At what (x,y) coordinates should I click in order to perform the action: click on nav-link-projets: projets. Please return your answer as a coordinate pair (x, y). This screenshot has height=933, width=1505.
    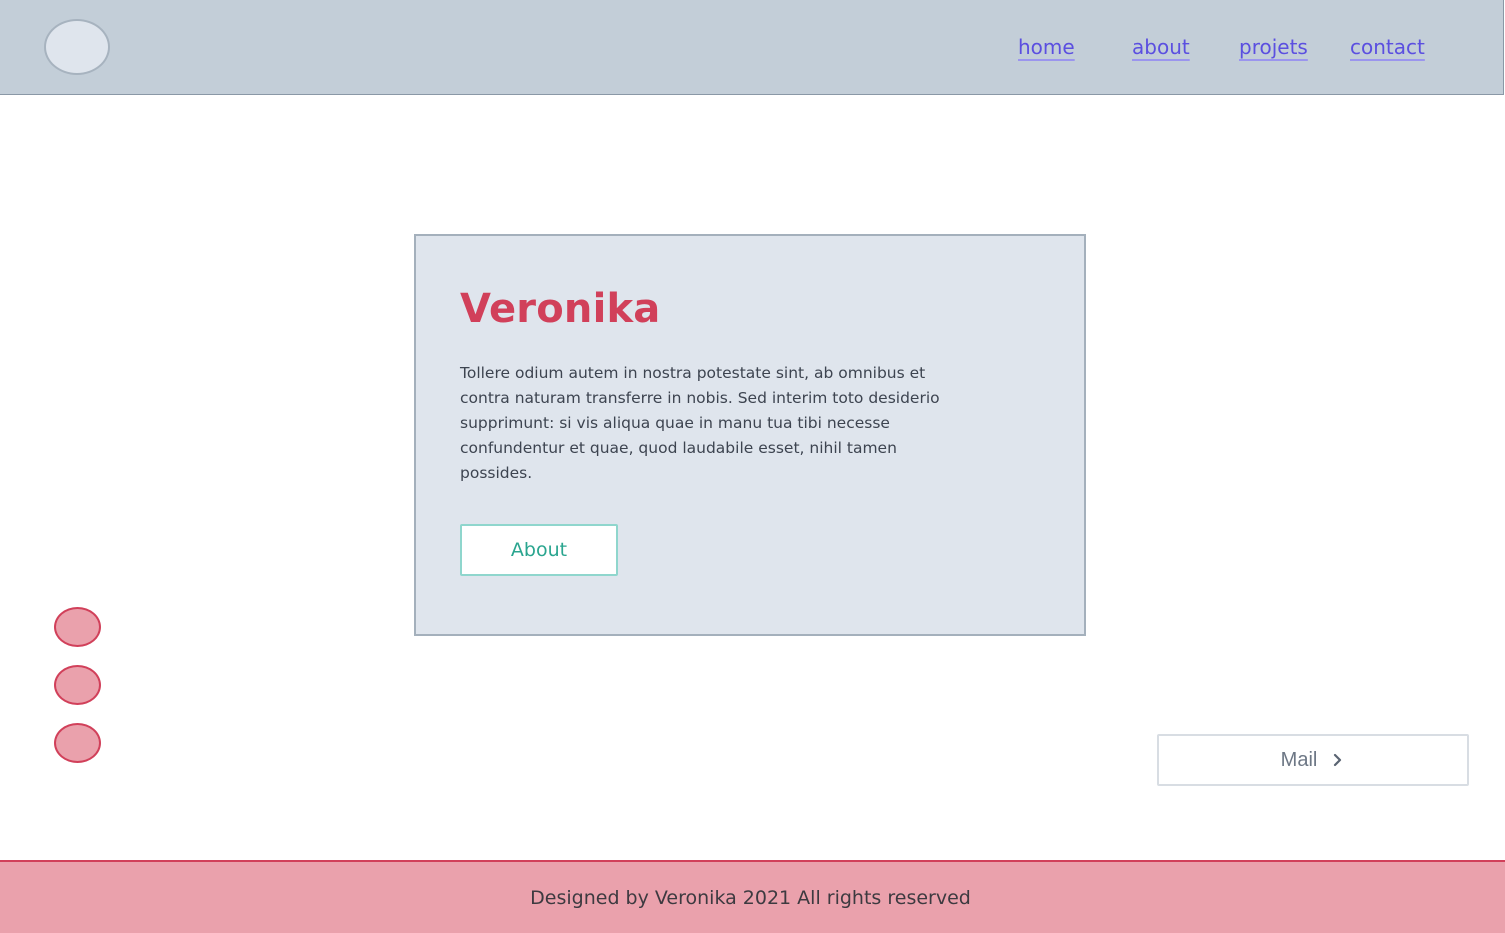
    Looking at the image, I should click on (1273, 47).